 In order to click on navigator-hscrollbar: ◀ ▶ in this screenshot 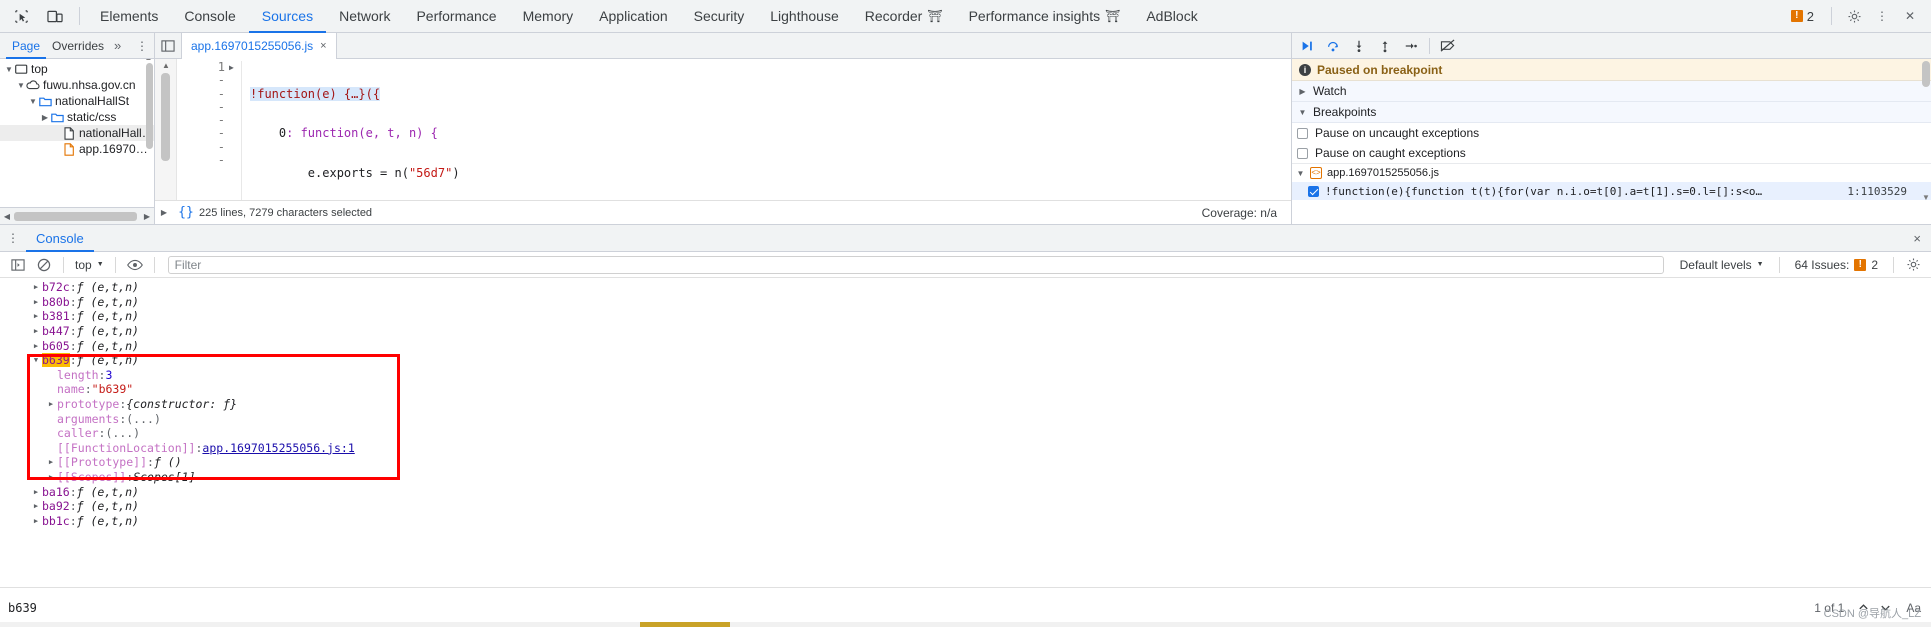, I will do `click(77, 215)`.